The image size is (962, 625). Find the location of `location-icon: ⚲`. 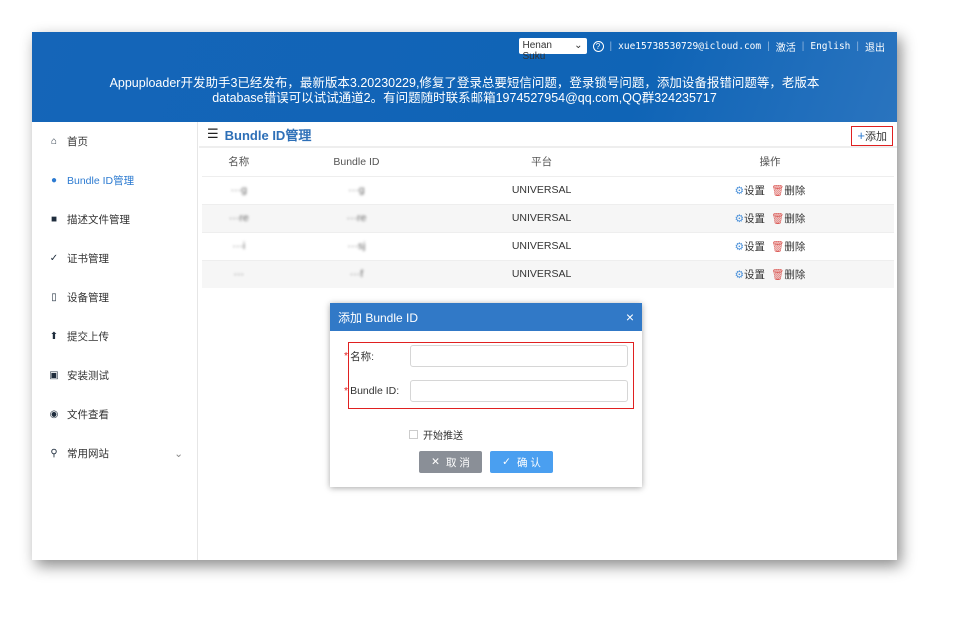

location-icon: ⚲ is located at coordinates (54, 453).